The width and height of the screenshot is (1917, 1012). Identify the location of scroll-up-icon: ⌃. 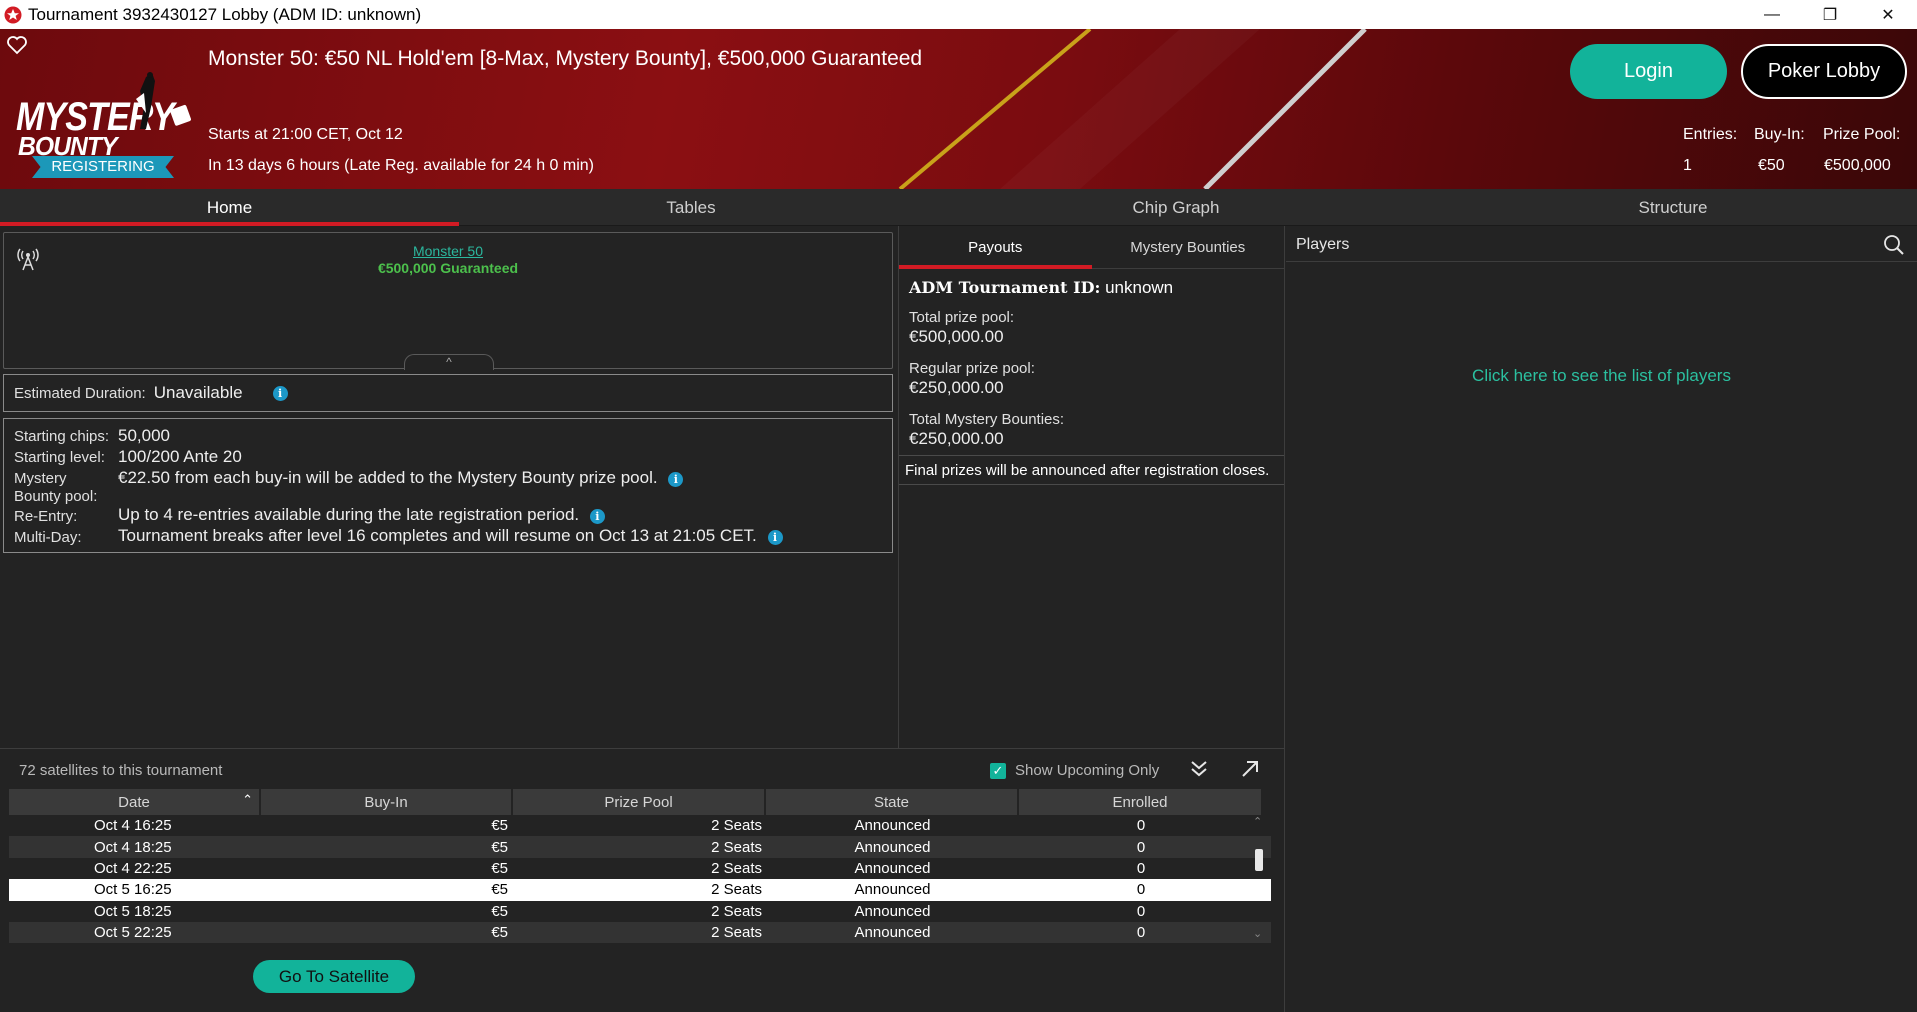
(1257, 821).